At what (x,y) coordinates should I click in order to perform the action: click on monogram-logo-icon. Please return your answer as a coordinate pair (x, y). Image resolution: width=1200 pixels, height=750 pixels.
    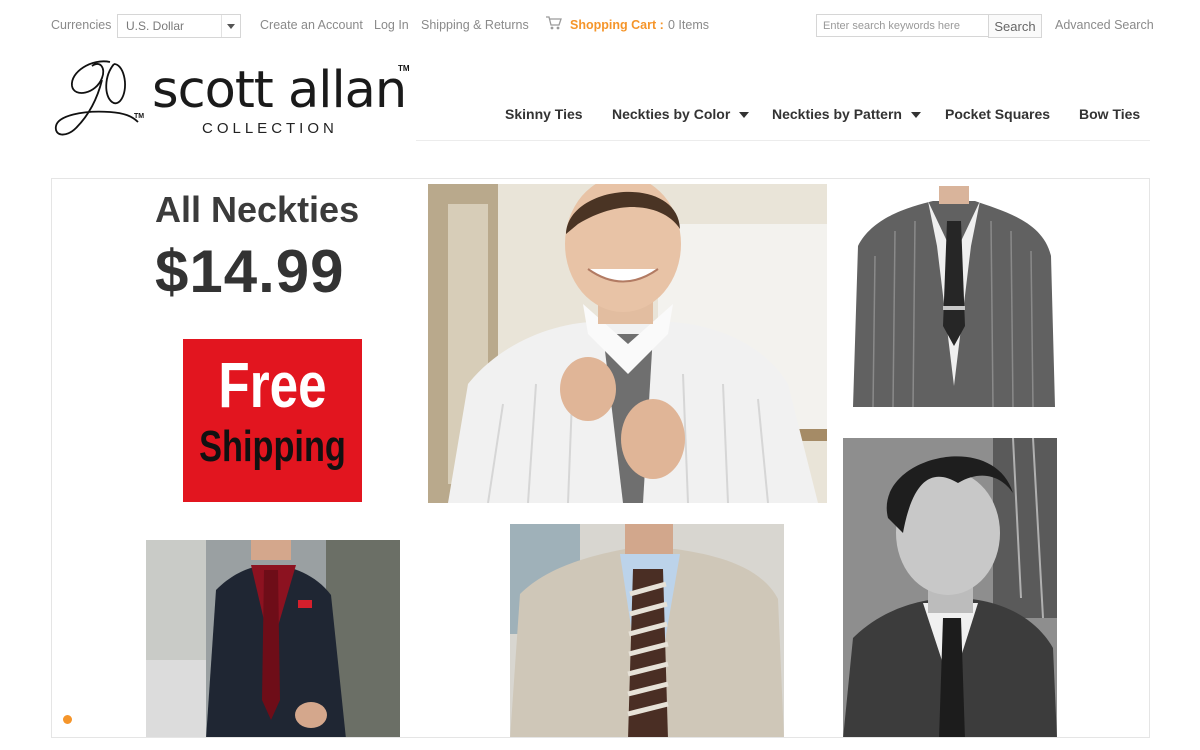
    Looking at the image, I should click on (96, 98).